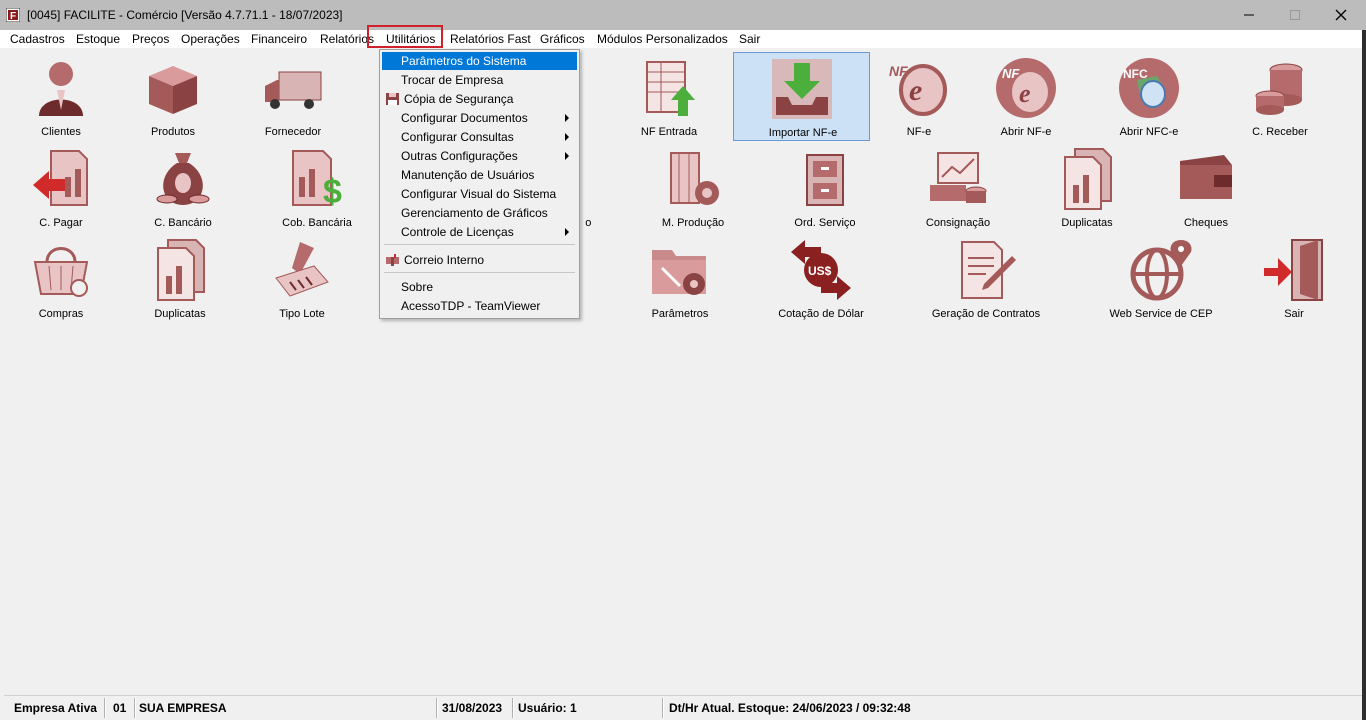 The height and width of the screenshot is (720, 1366). Describe the element at coordinates (317, 180) in the screenshot. I see `document-dollar-icon: $` at that location.